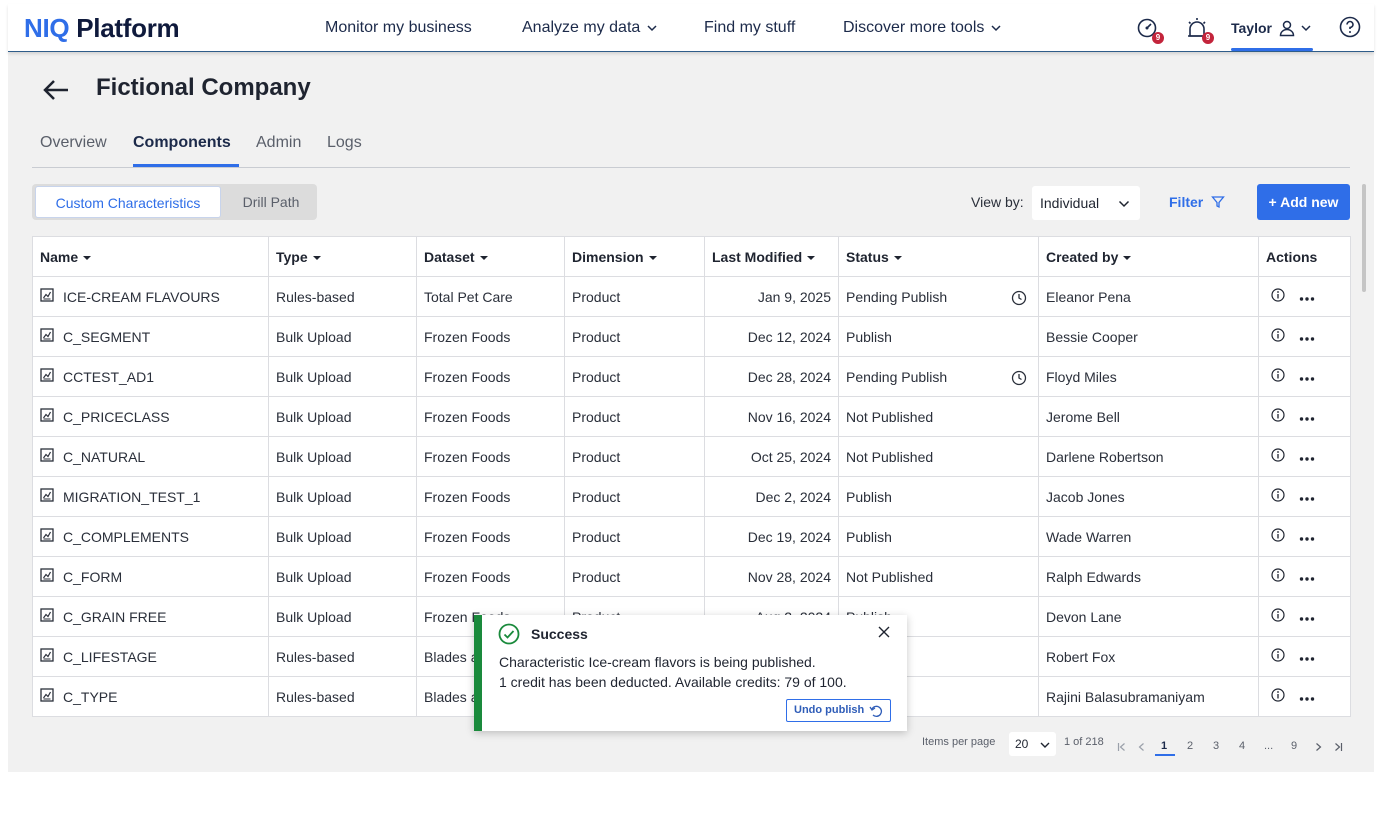  What do you see at coordinates (150, 496) in the screenshot?
I see `cell-name: MIGRATION_TEST_1` at bounding box center [150, 496].